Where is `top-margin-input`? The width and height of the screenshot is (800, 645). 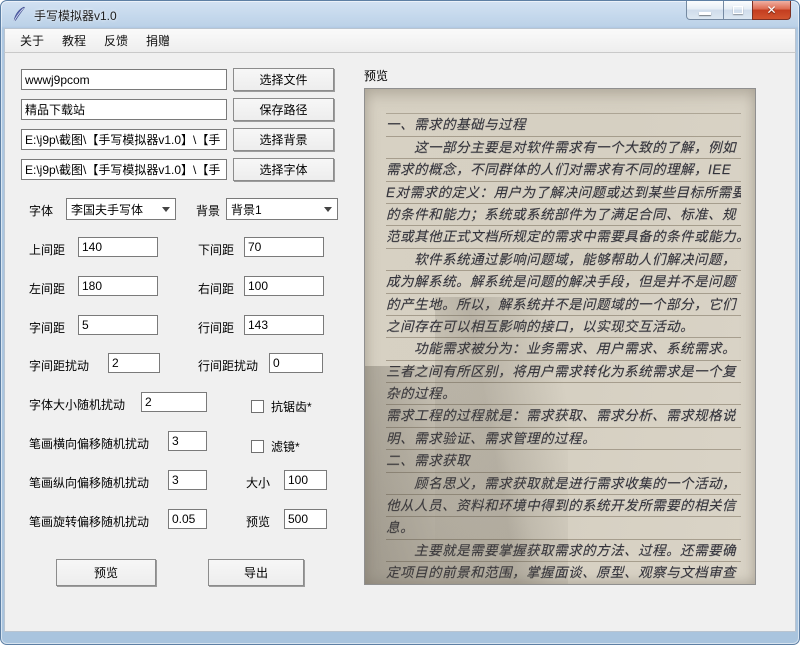
top-margin-input is located at coordinates (118, 247).